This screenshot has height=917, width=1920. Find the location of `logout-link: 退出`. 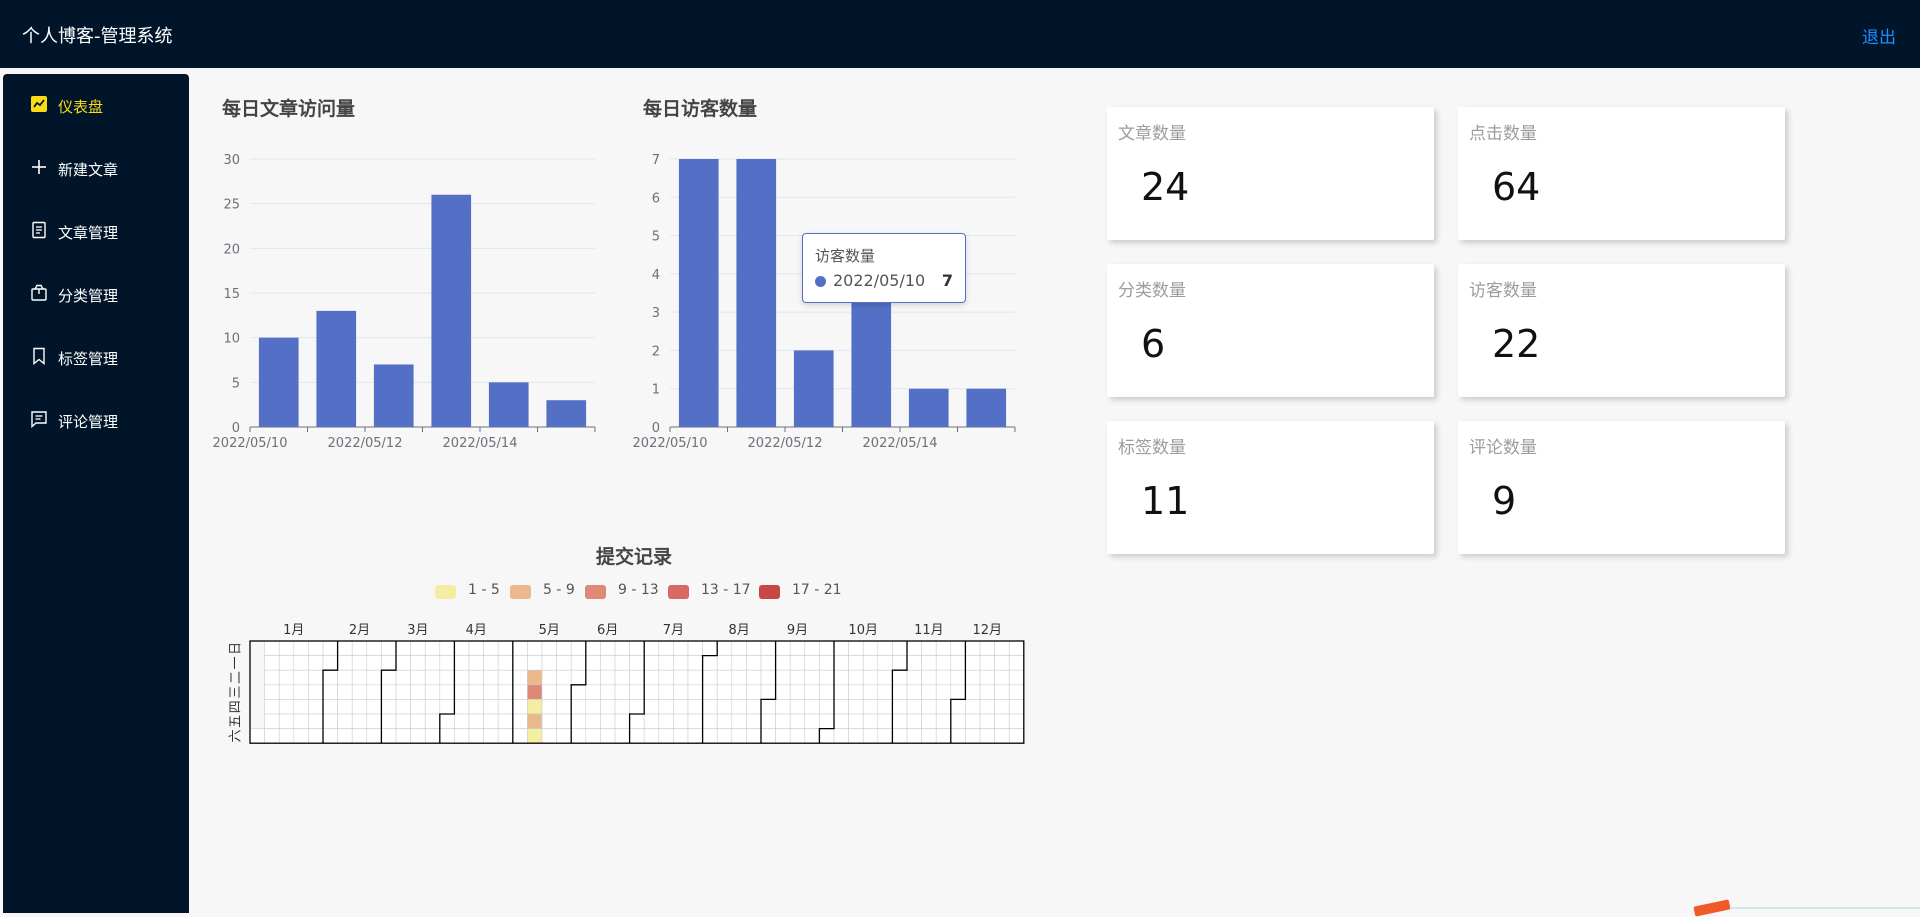

logout-link: 退出 is located at coordinates (1879, 35).